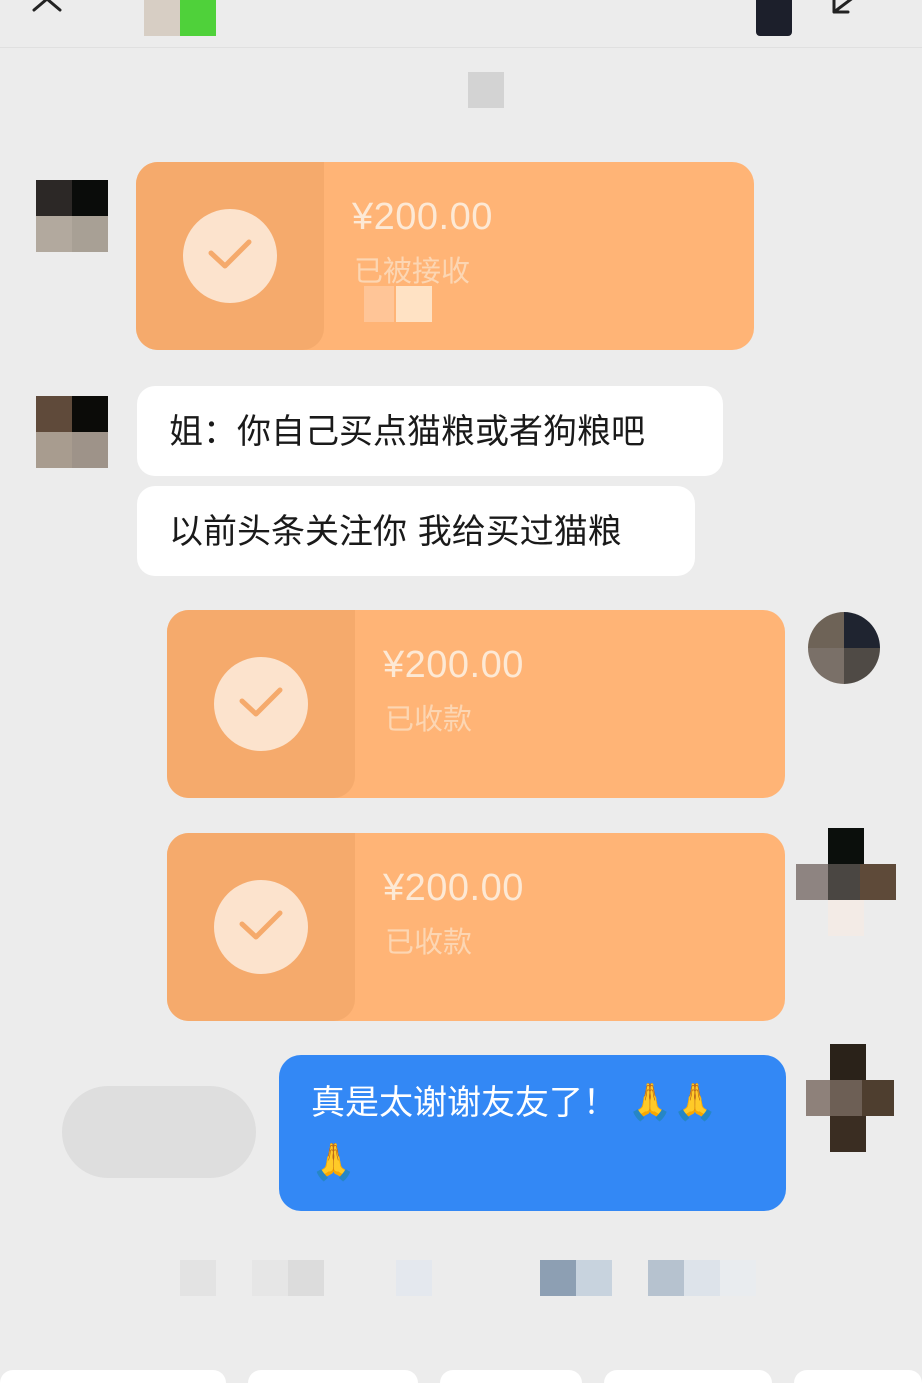 The image size is (922, 1383). Describe the element at coordinates (846, 10) in the screenshot. I see `shrink-icon` at that location.